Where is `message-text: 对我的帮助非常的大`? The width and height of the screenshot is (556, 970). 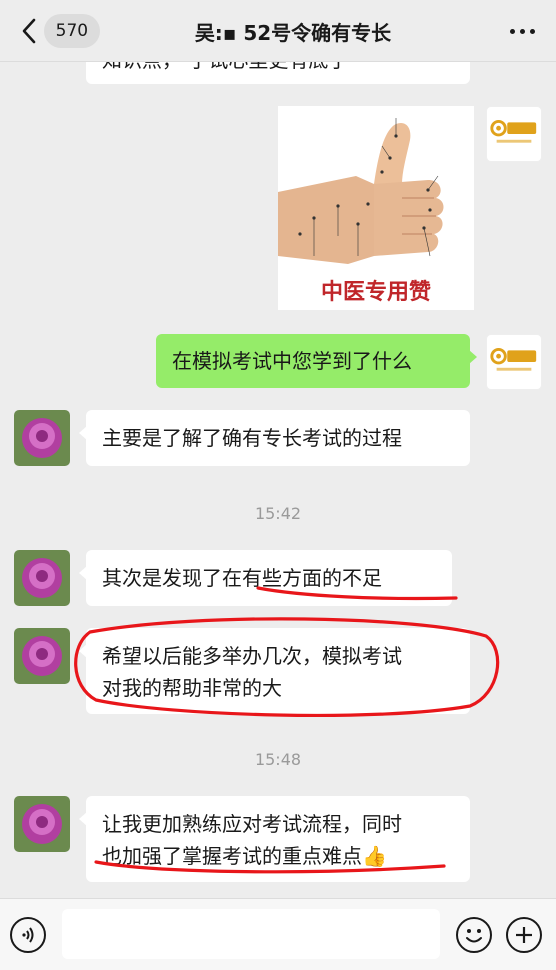 message-text: 对我的帮助非常的大 is located at coordinates (192, 688).